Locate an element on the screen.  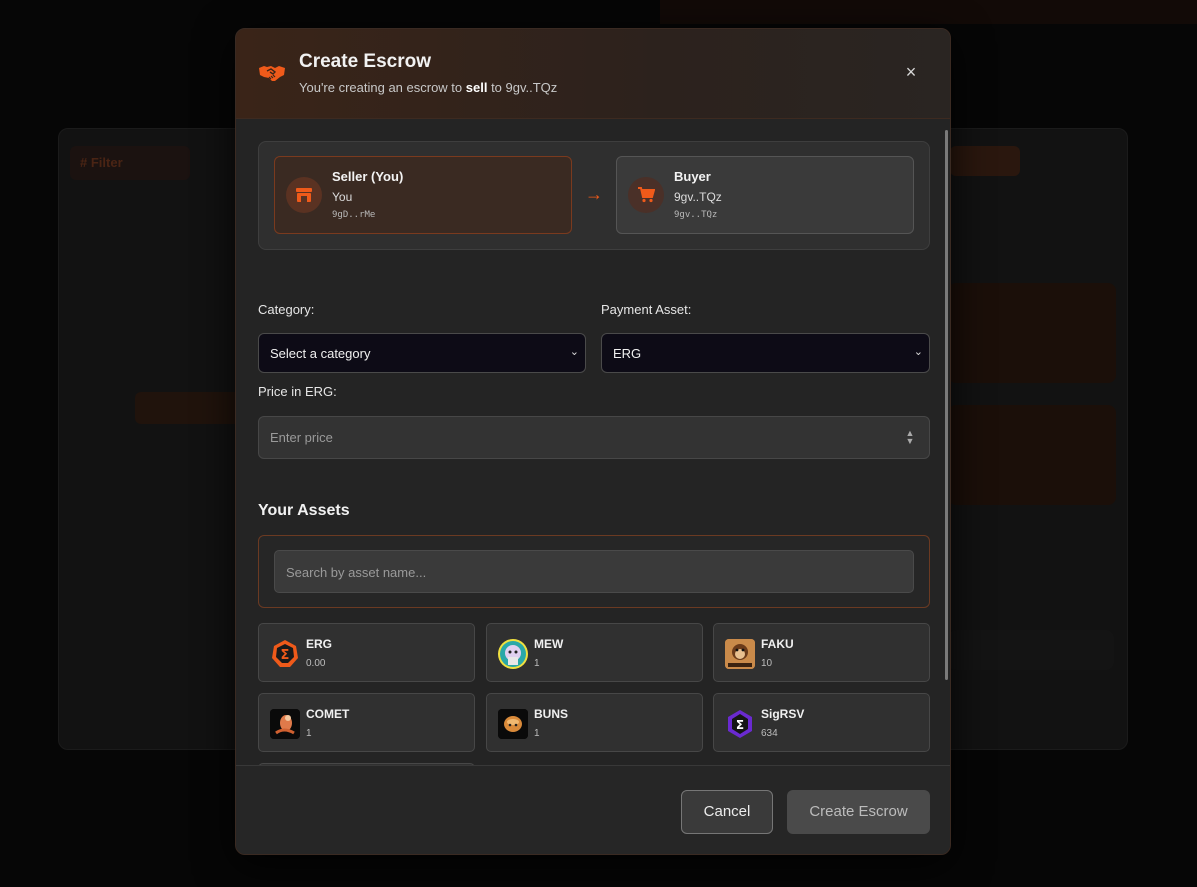
your-assets-heading: Your Assets is located at coordinates (304, 510).